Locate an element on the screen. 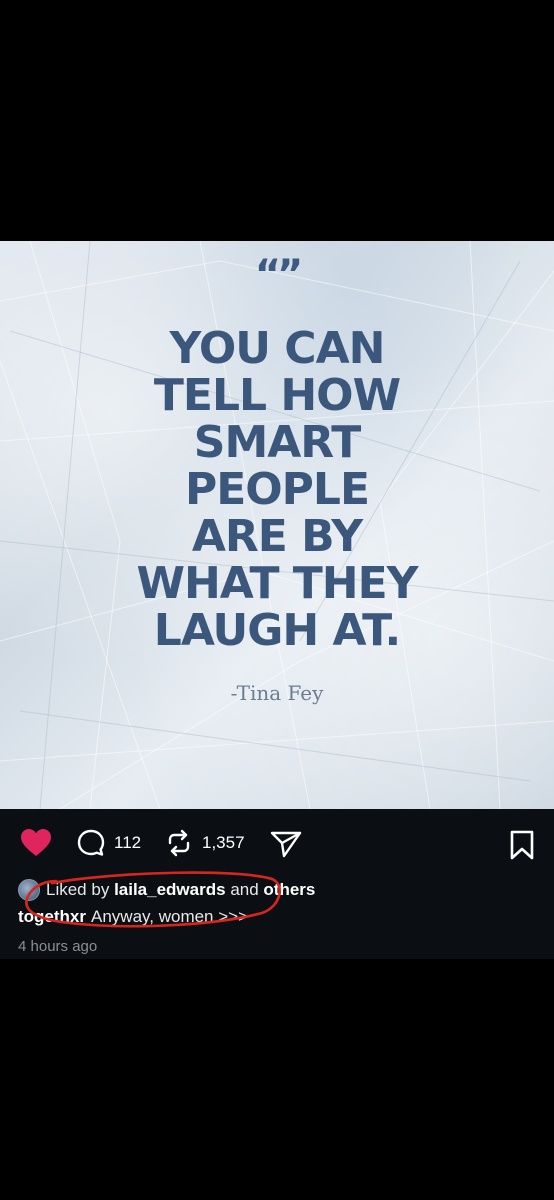  save-button is located at coordinates (522, 845).